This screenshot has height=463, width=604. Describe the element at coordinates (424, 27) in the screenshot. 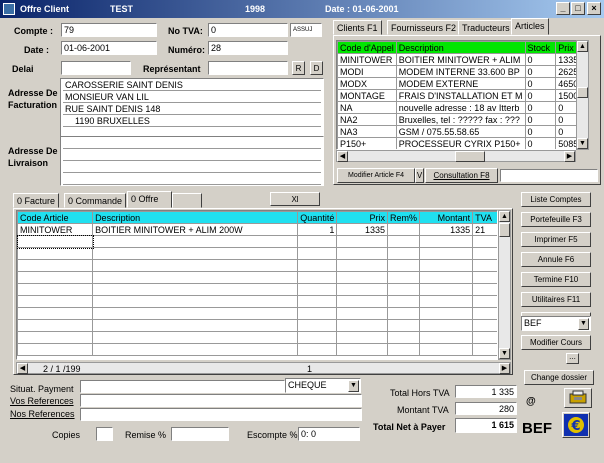

I see `tab-fournisseurs: Fournisseurs F2` at that location.